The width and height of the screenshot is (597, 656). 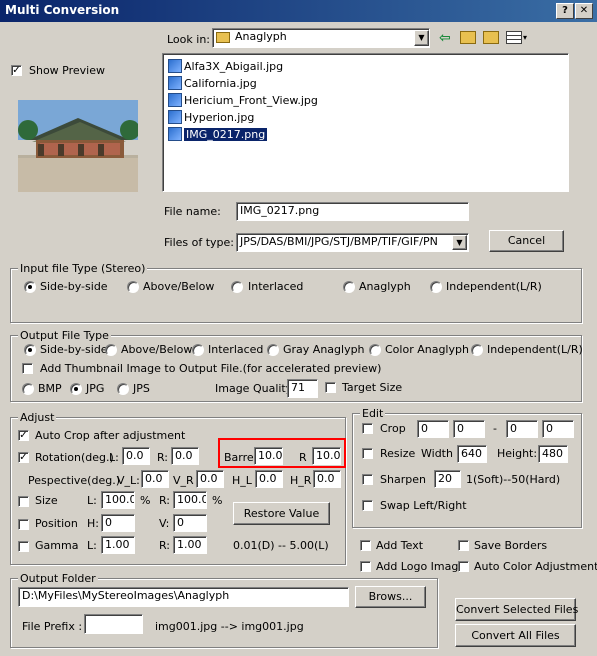 I want to click on add-text-checkbox, so click(x=365, y=545).